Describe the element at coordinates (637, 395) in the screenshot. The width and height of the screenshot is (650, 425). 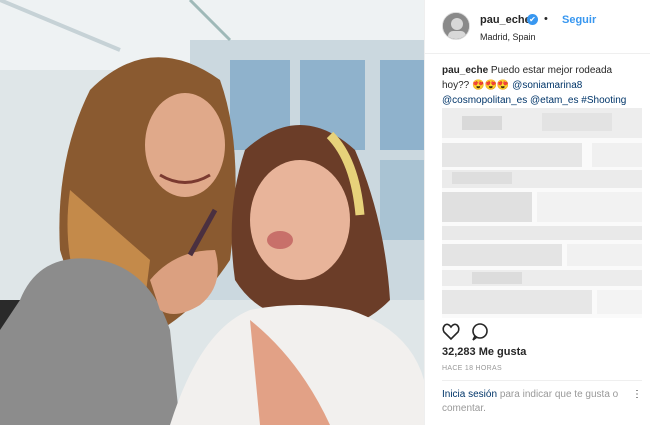
I see `more-options-icon: ⋮` at that location.